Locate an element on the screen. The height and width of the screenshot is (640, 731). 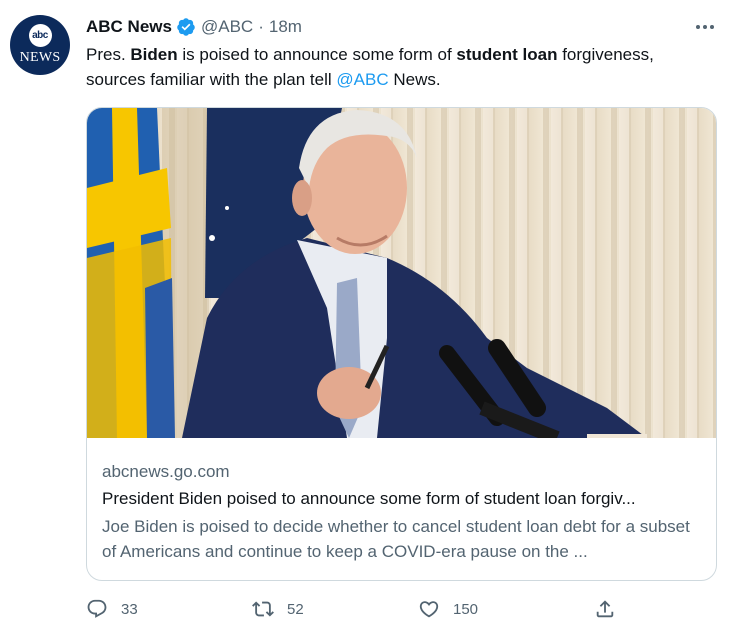
heart-icon is located at coordinates (429, 609).